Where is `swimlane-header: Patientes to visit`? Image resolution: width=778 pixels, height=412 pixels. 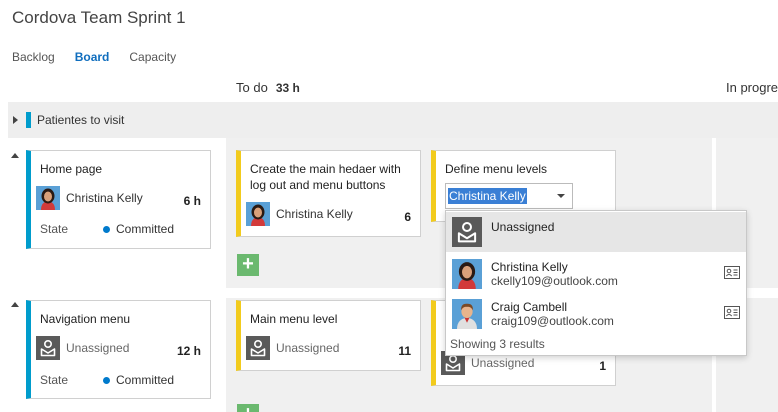
swimlane-header: Patientes to visit is located at coordinates (393, 120).